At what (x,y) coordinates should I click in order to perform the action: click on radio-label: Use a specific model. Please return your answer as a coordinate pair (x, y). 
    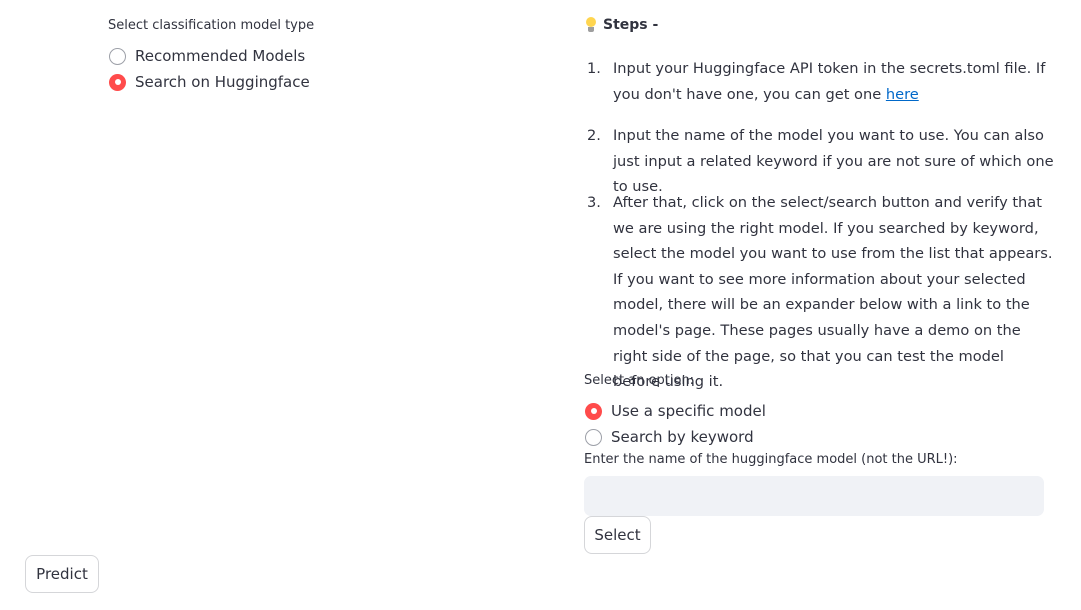
    Looking at the image, I should click on (688, 411).